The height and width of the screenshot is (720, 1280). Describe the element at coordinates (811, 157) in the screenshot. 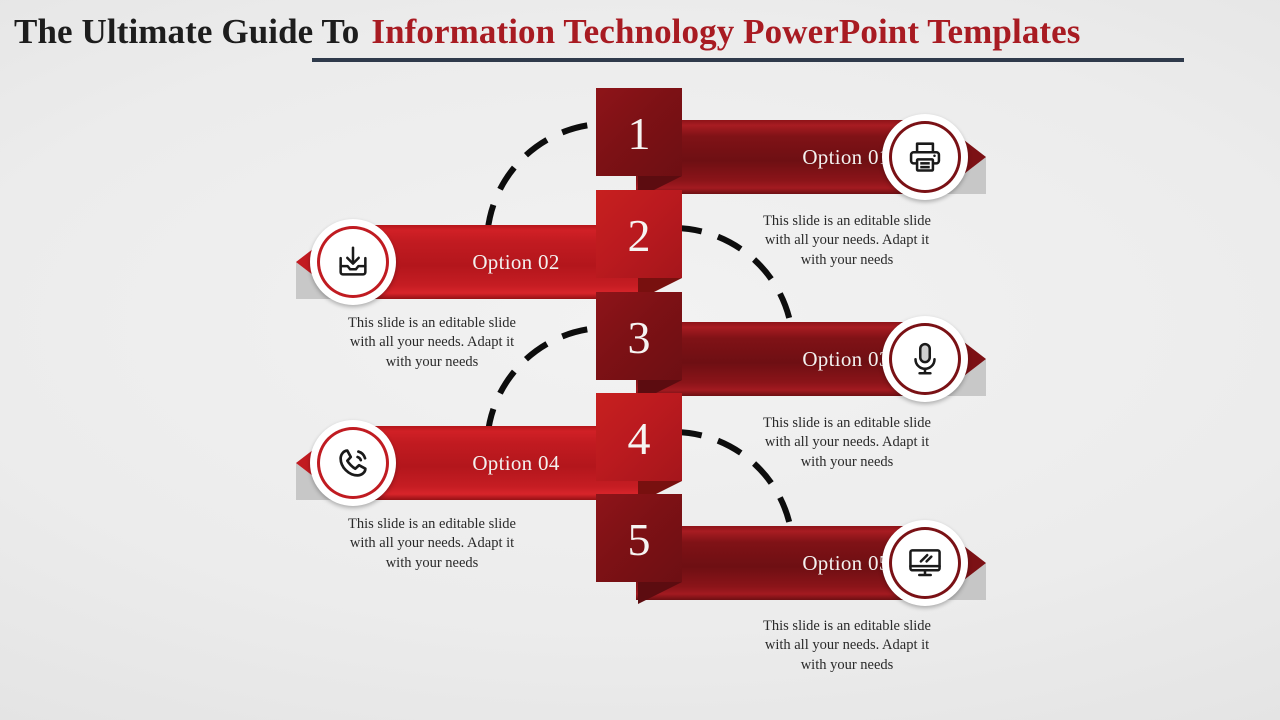

I see `option-banner-1: Option 01` at that location.